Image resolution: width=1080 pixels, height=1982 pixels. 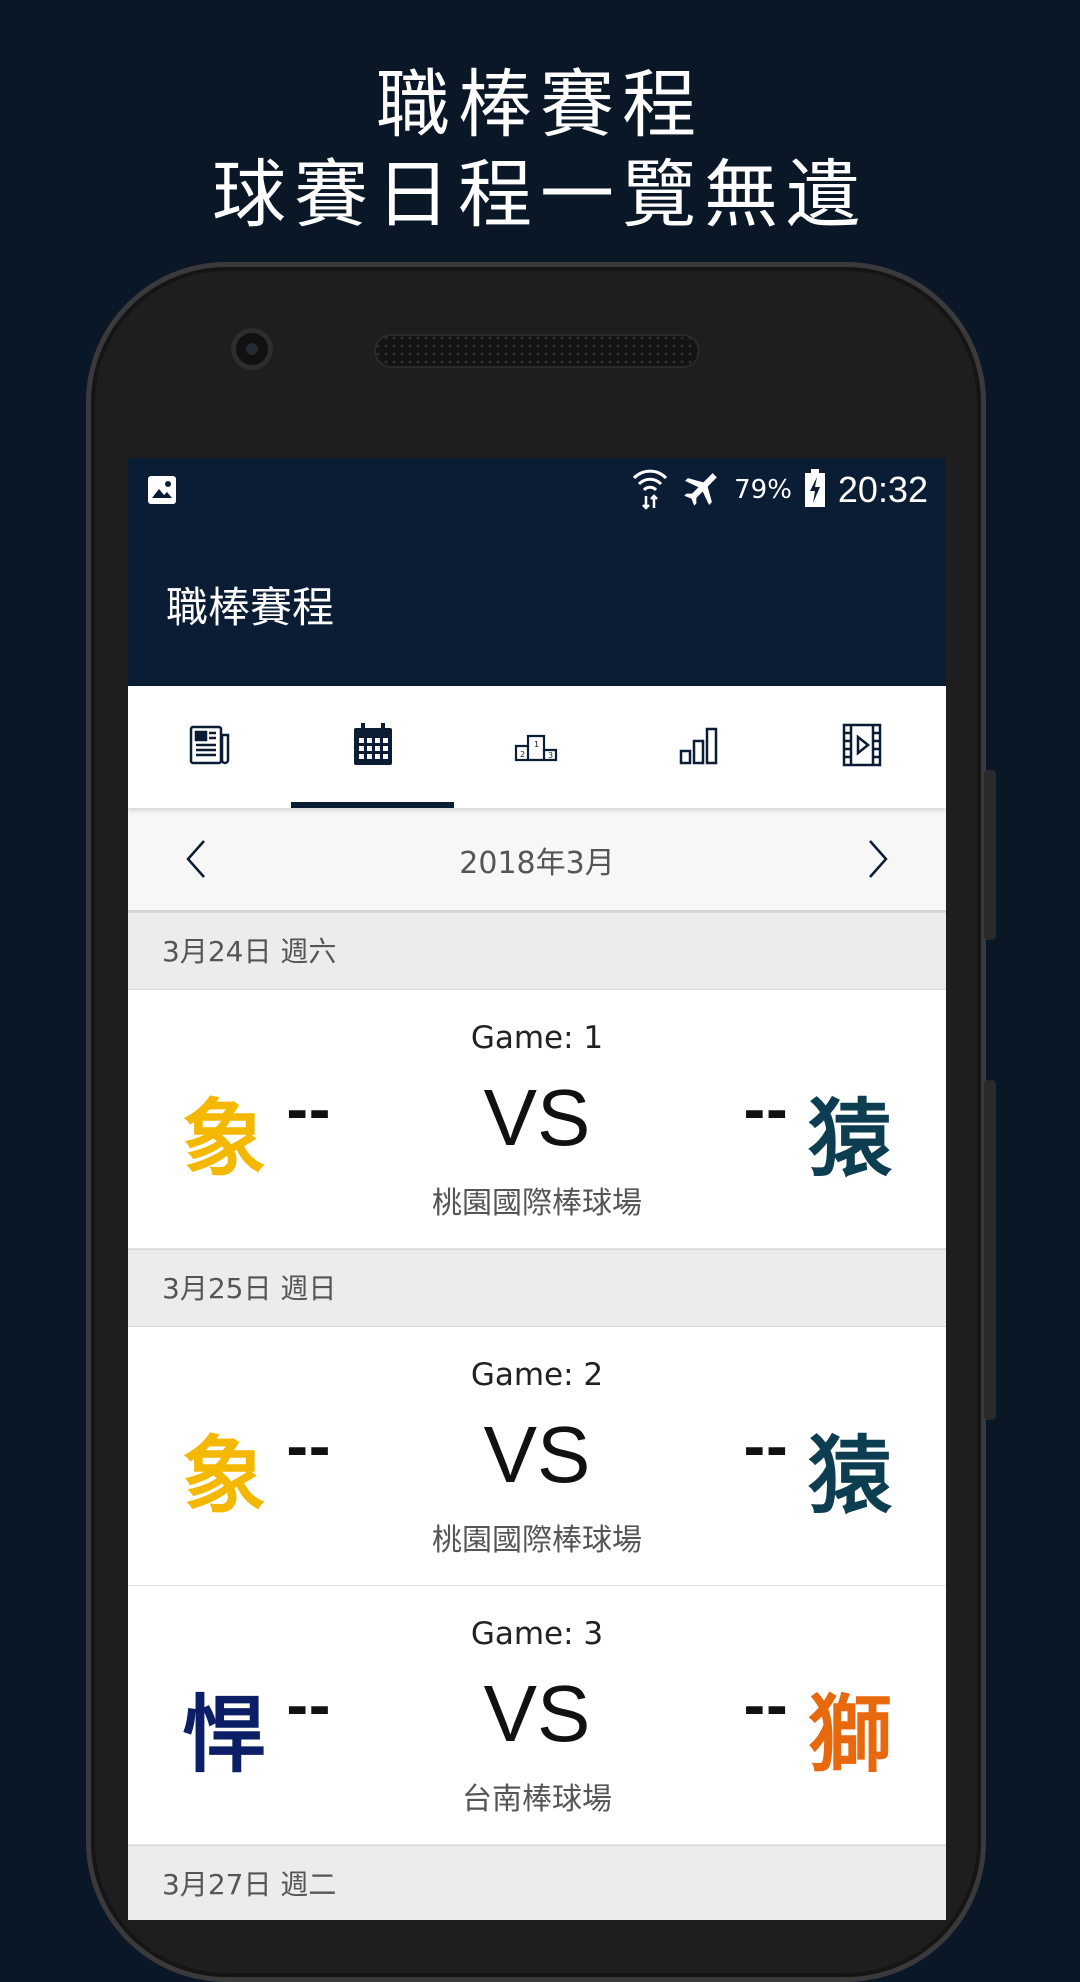 What do you see at coordinates (537, 951) in the screenshot?
I see `date-header: 3月24日 週六` at bounding box center [537, 951].